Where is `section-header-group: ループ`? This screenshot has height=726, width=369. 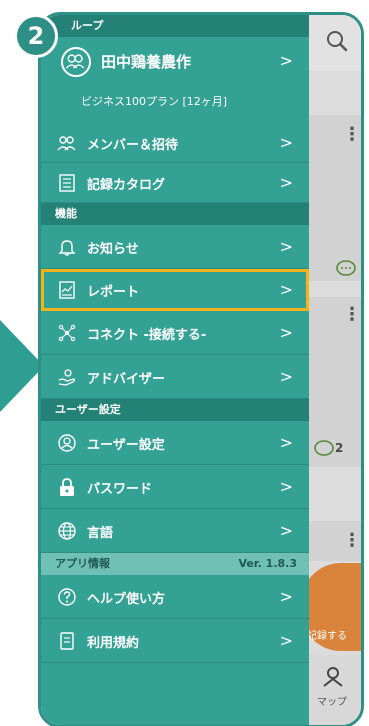 section-header-group: ループ is located at coordinates (175, 26).